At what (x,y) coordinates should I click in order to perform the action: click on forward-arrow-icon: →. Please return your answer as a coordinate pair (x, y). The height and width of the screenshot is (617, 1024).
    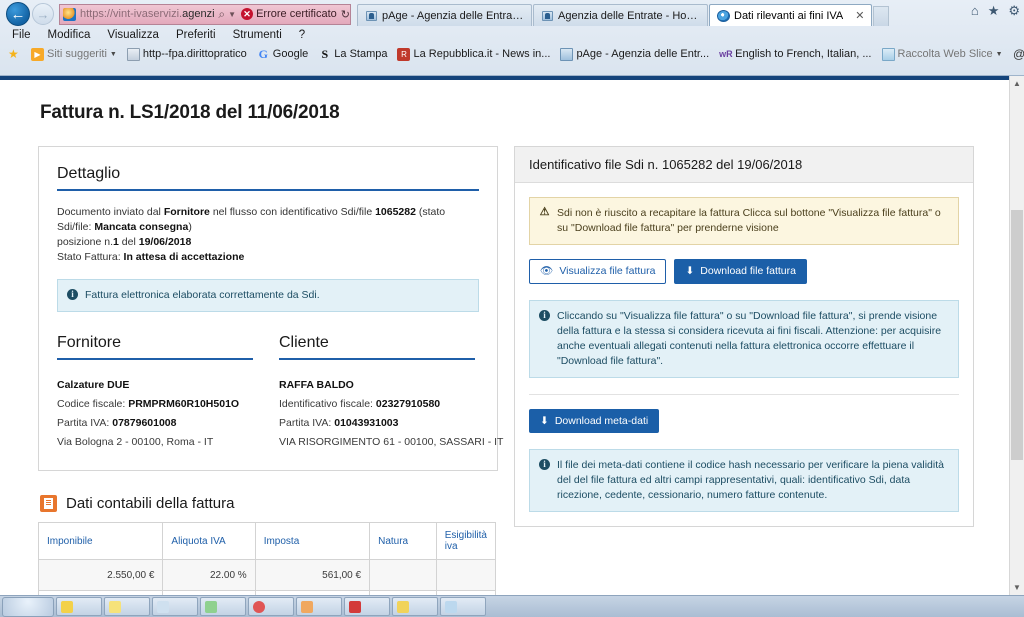
    Looking at the image, I should click on (43, 14).